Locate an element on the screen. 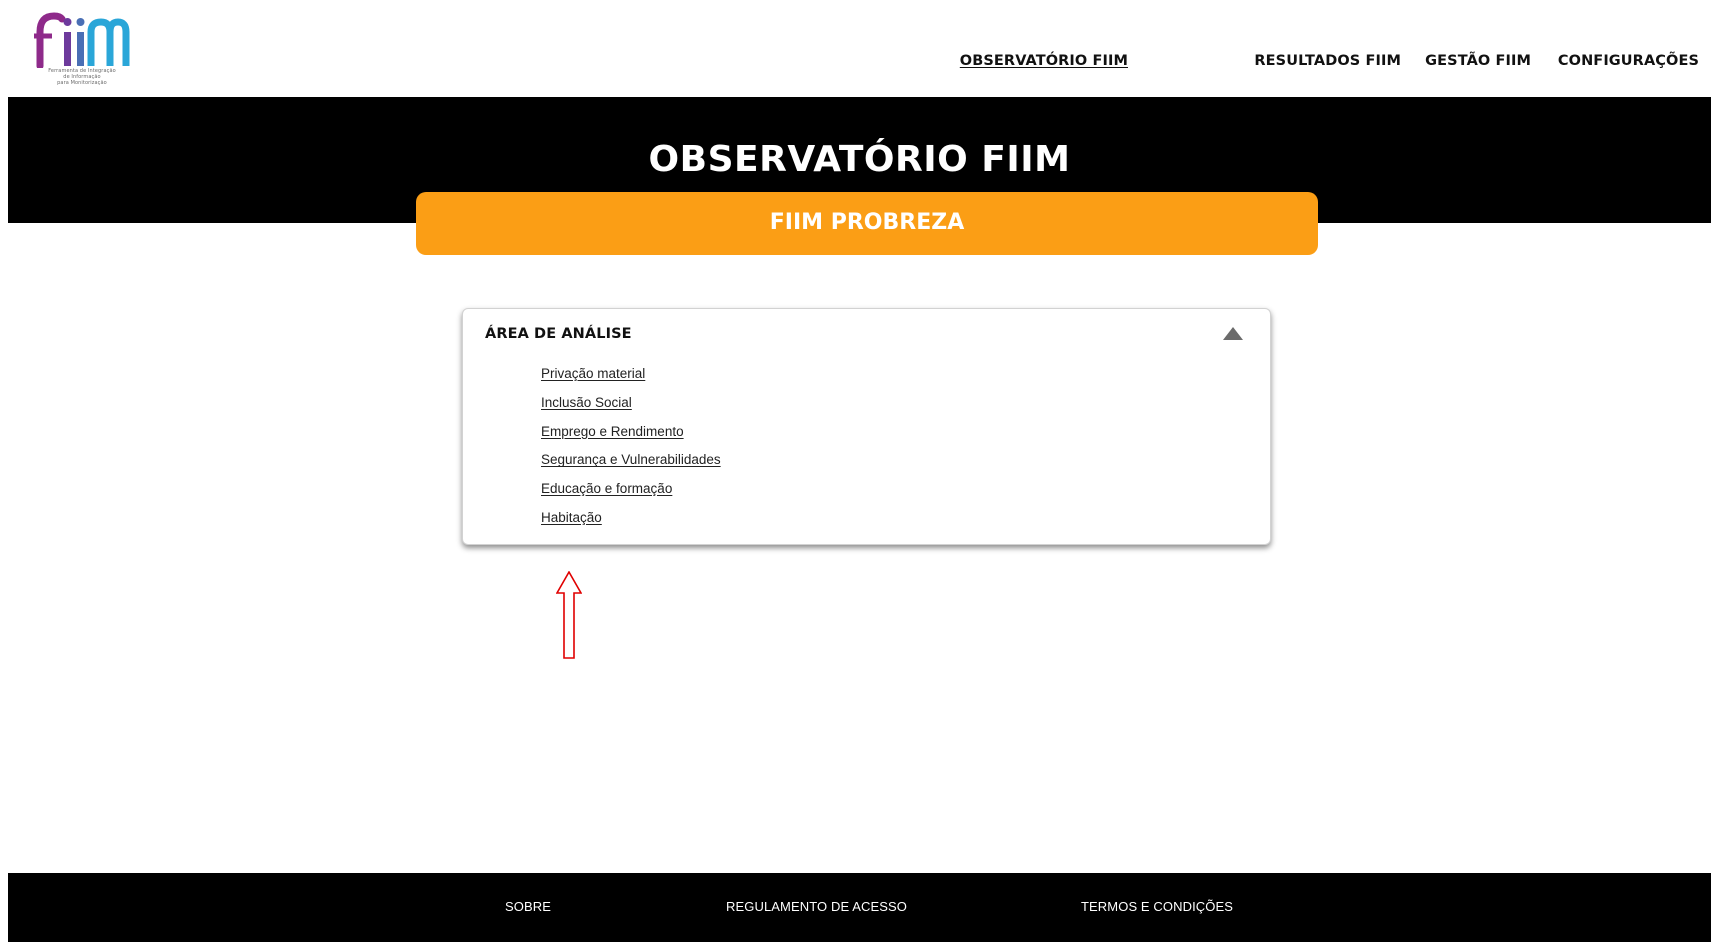 Image resolution: width=1711 pixels, height=942 pixels. page-title: OBSERVATÓRIO FIIM is located at coordinates (859, 159).